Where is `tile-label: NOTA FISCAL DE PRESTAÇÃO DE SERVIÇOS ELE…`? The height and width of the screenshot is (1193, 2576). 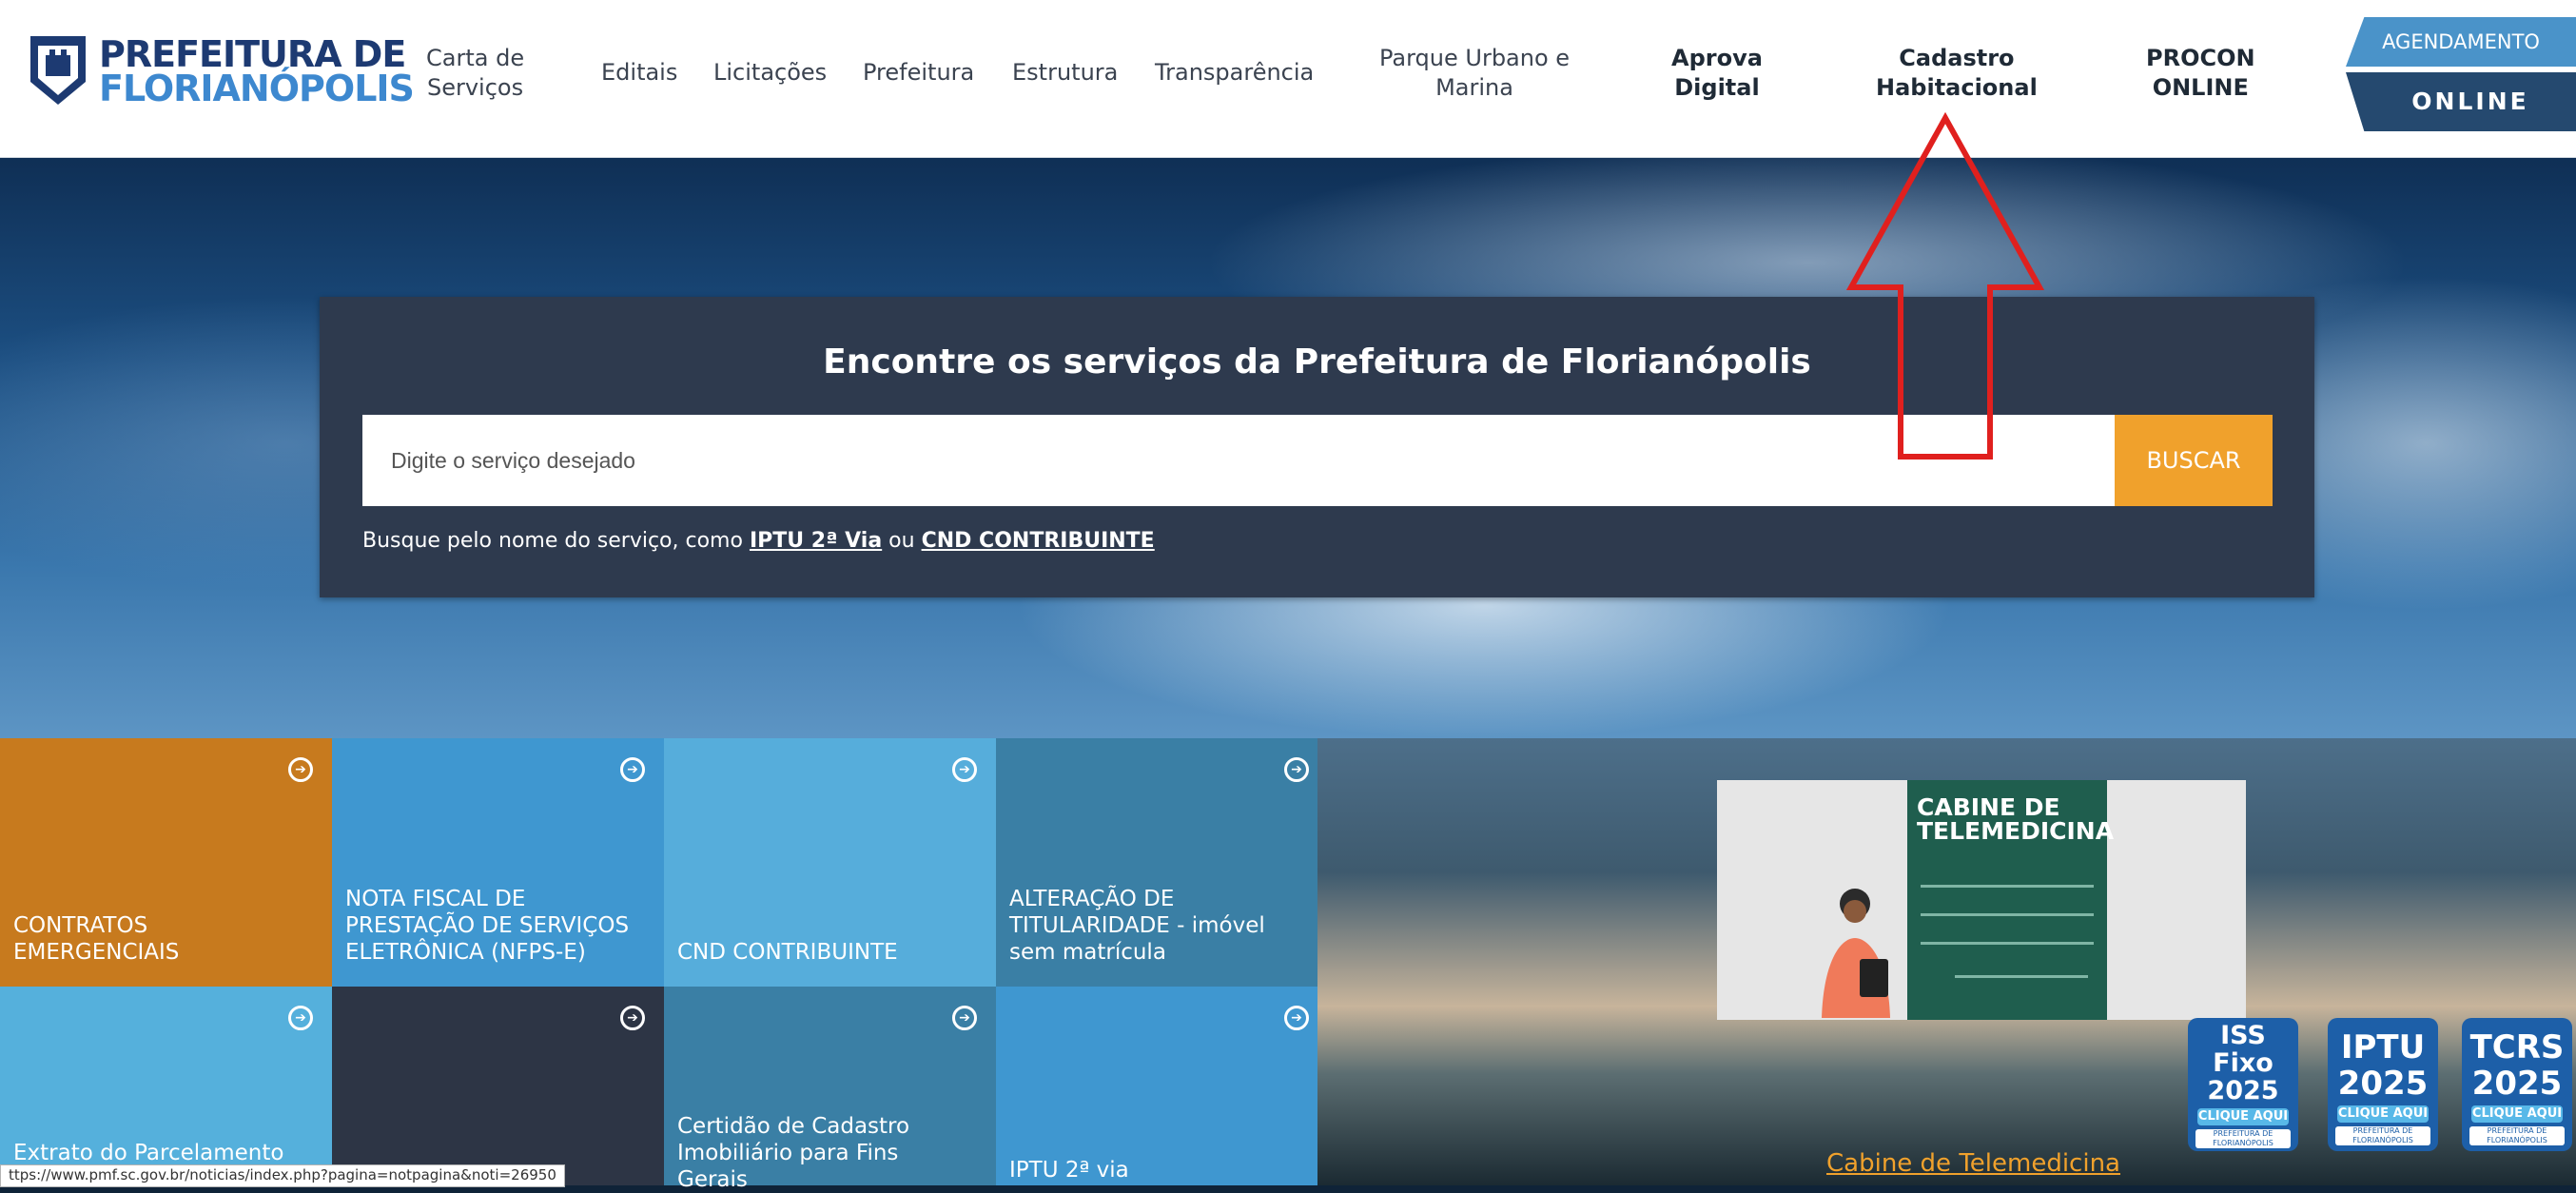 tile-label: NOTA FISCAL DE PRESTAÇÃO DE SERVIÇOS ELE… is located at coordinates (487, 926).